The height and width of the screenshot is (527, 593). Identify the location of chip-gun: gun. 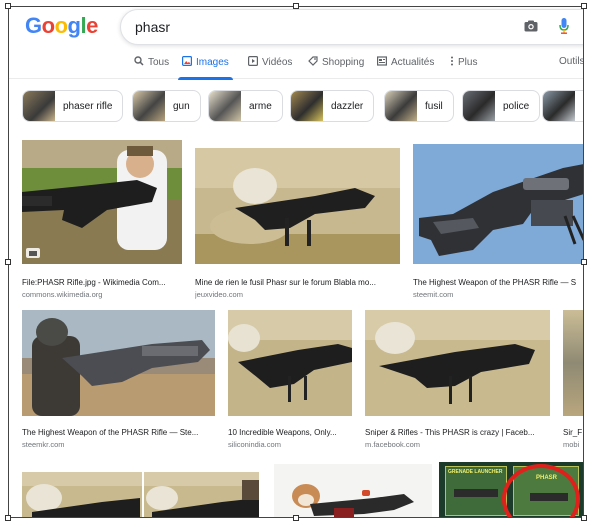
(166, 106).